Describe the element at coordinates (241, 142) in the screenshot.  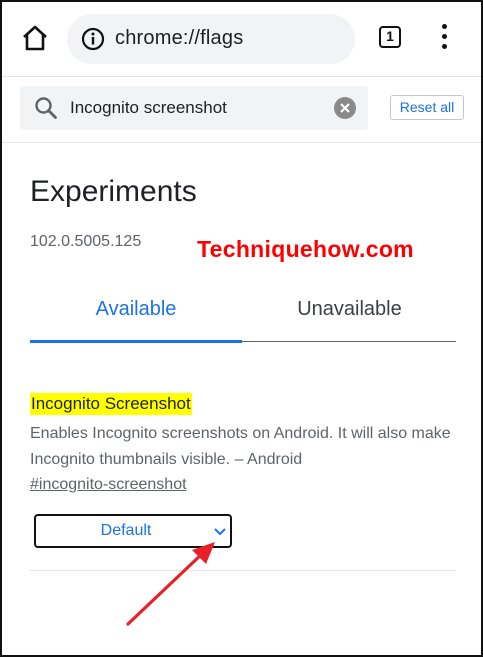
I see `divider` at that location.